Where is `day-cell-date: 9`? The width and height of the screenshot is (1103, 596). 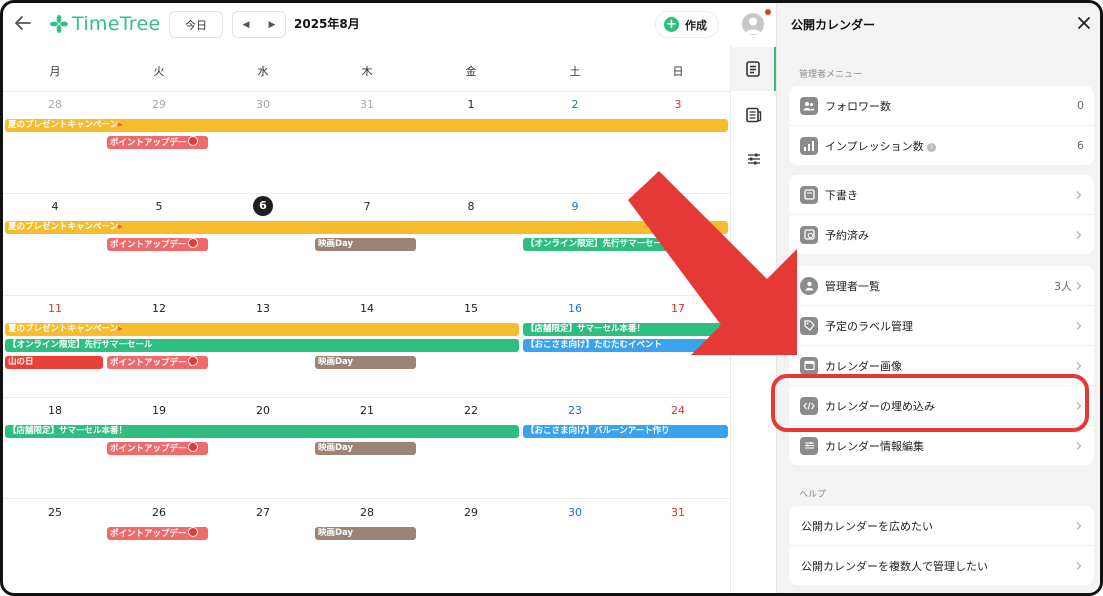
day-cell-date: 9 is located at coordinates (575, 206).